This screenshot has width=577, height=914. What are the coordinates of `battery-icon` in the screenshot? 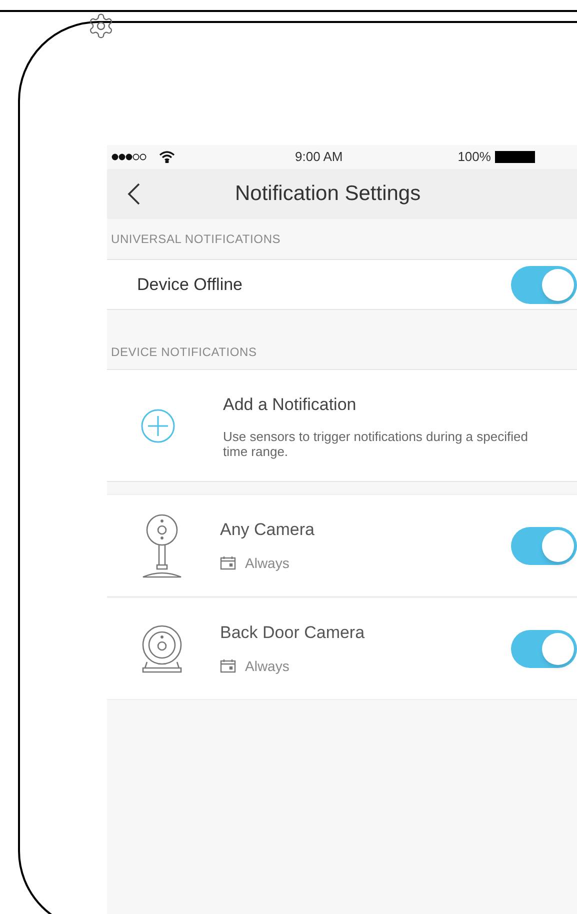 It's located at (514, 157).